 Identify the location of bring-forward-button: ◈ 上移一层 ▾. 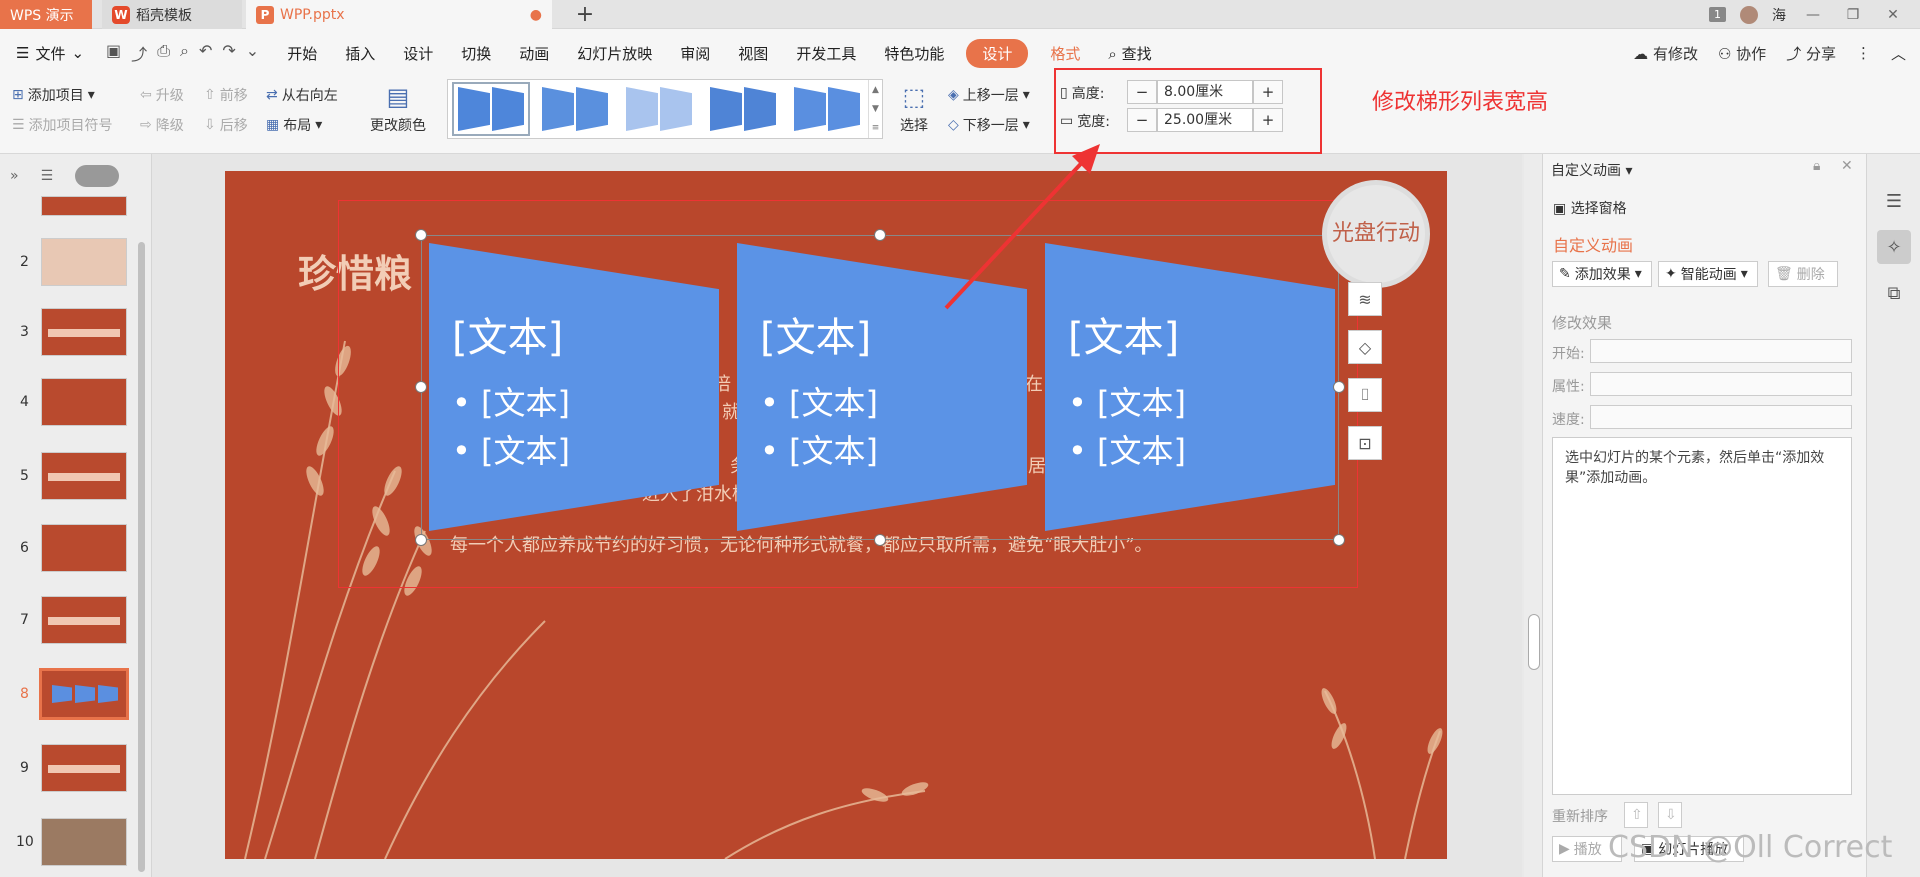
(989, 95).